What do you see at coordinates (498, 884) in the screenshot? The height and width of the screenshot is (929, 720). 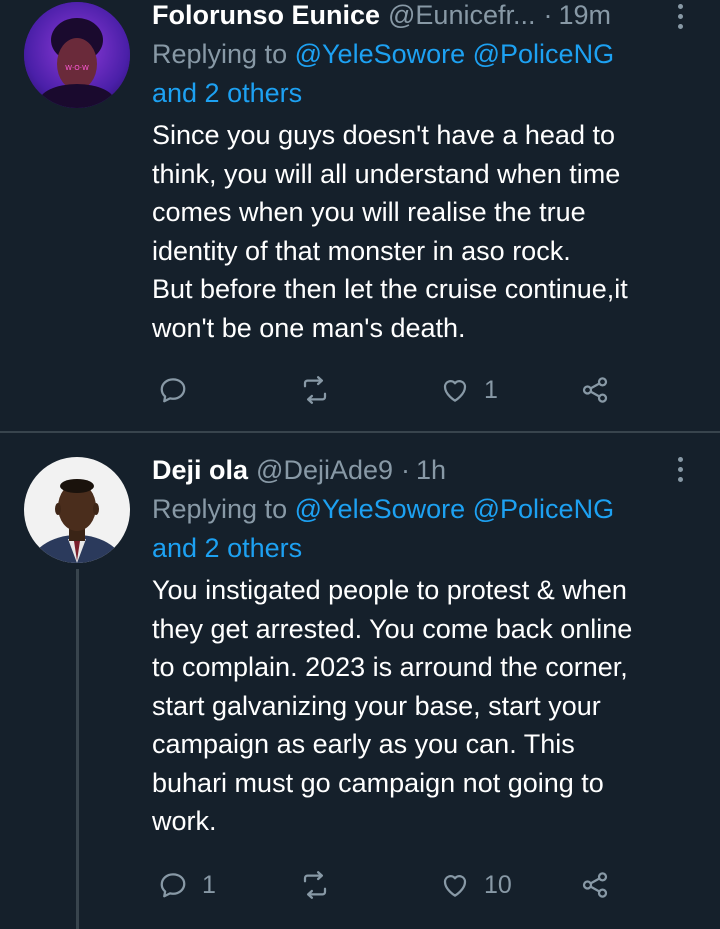 I see `like-count: 10` at bounding box center [498, 884].